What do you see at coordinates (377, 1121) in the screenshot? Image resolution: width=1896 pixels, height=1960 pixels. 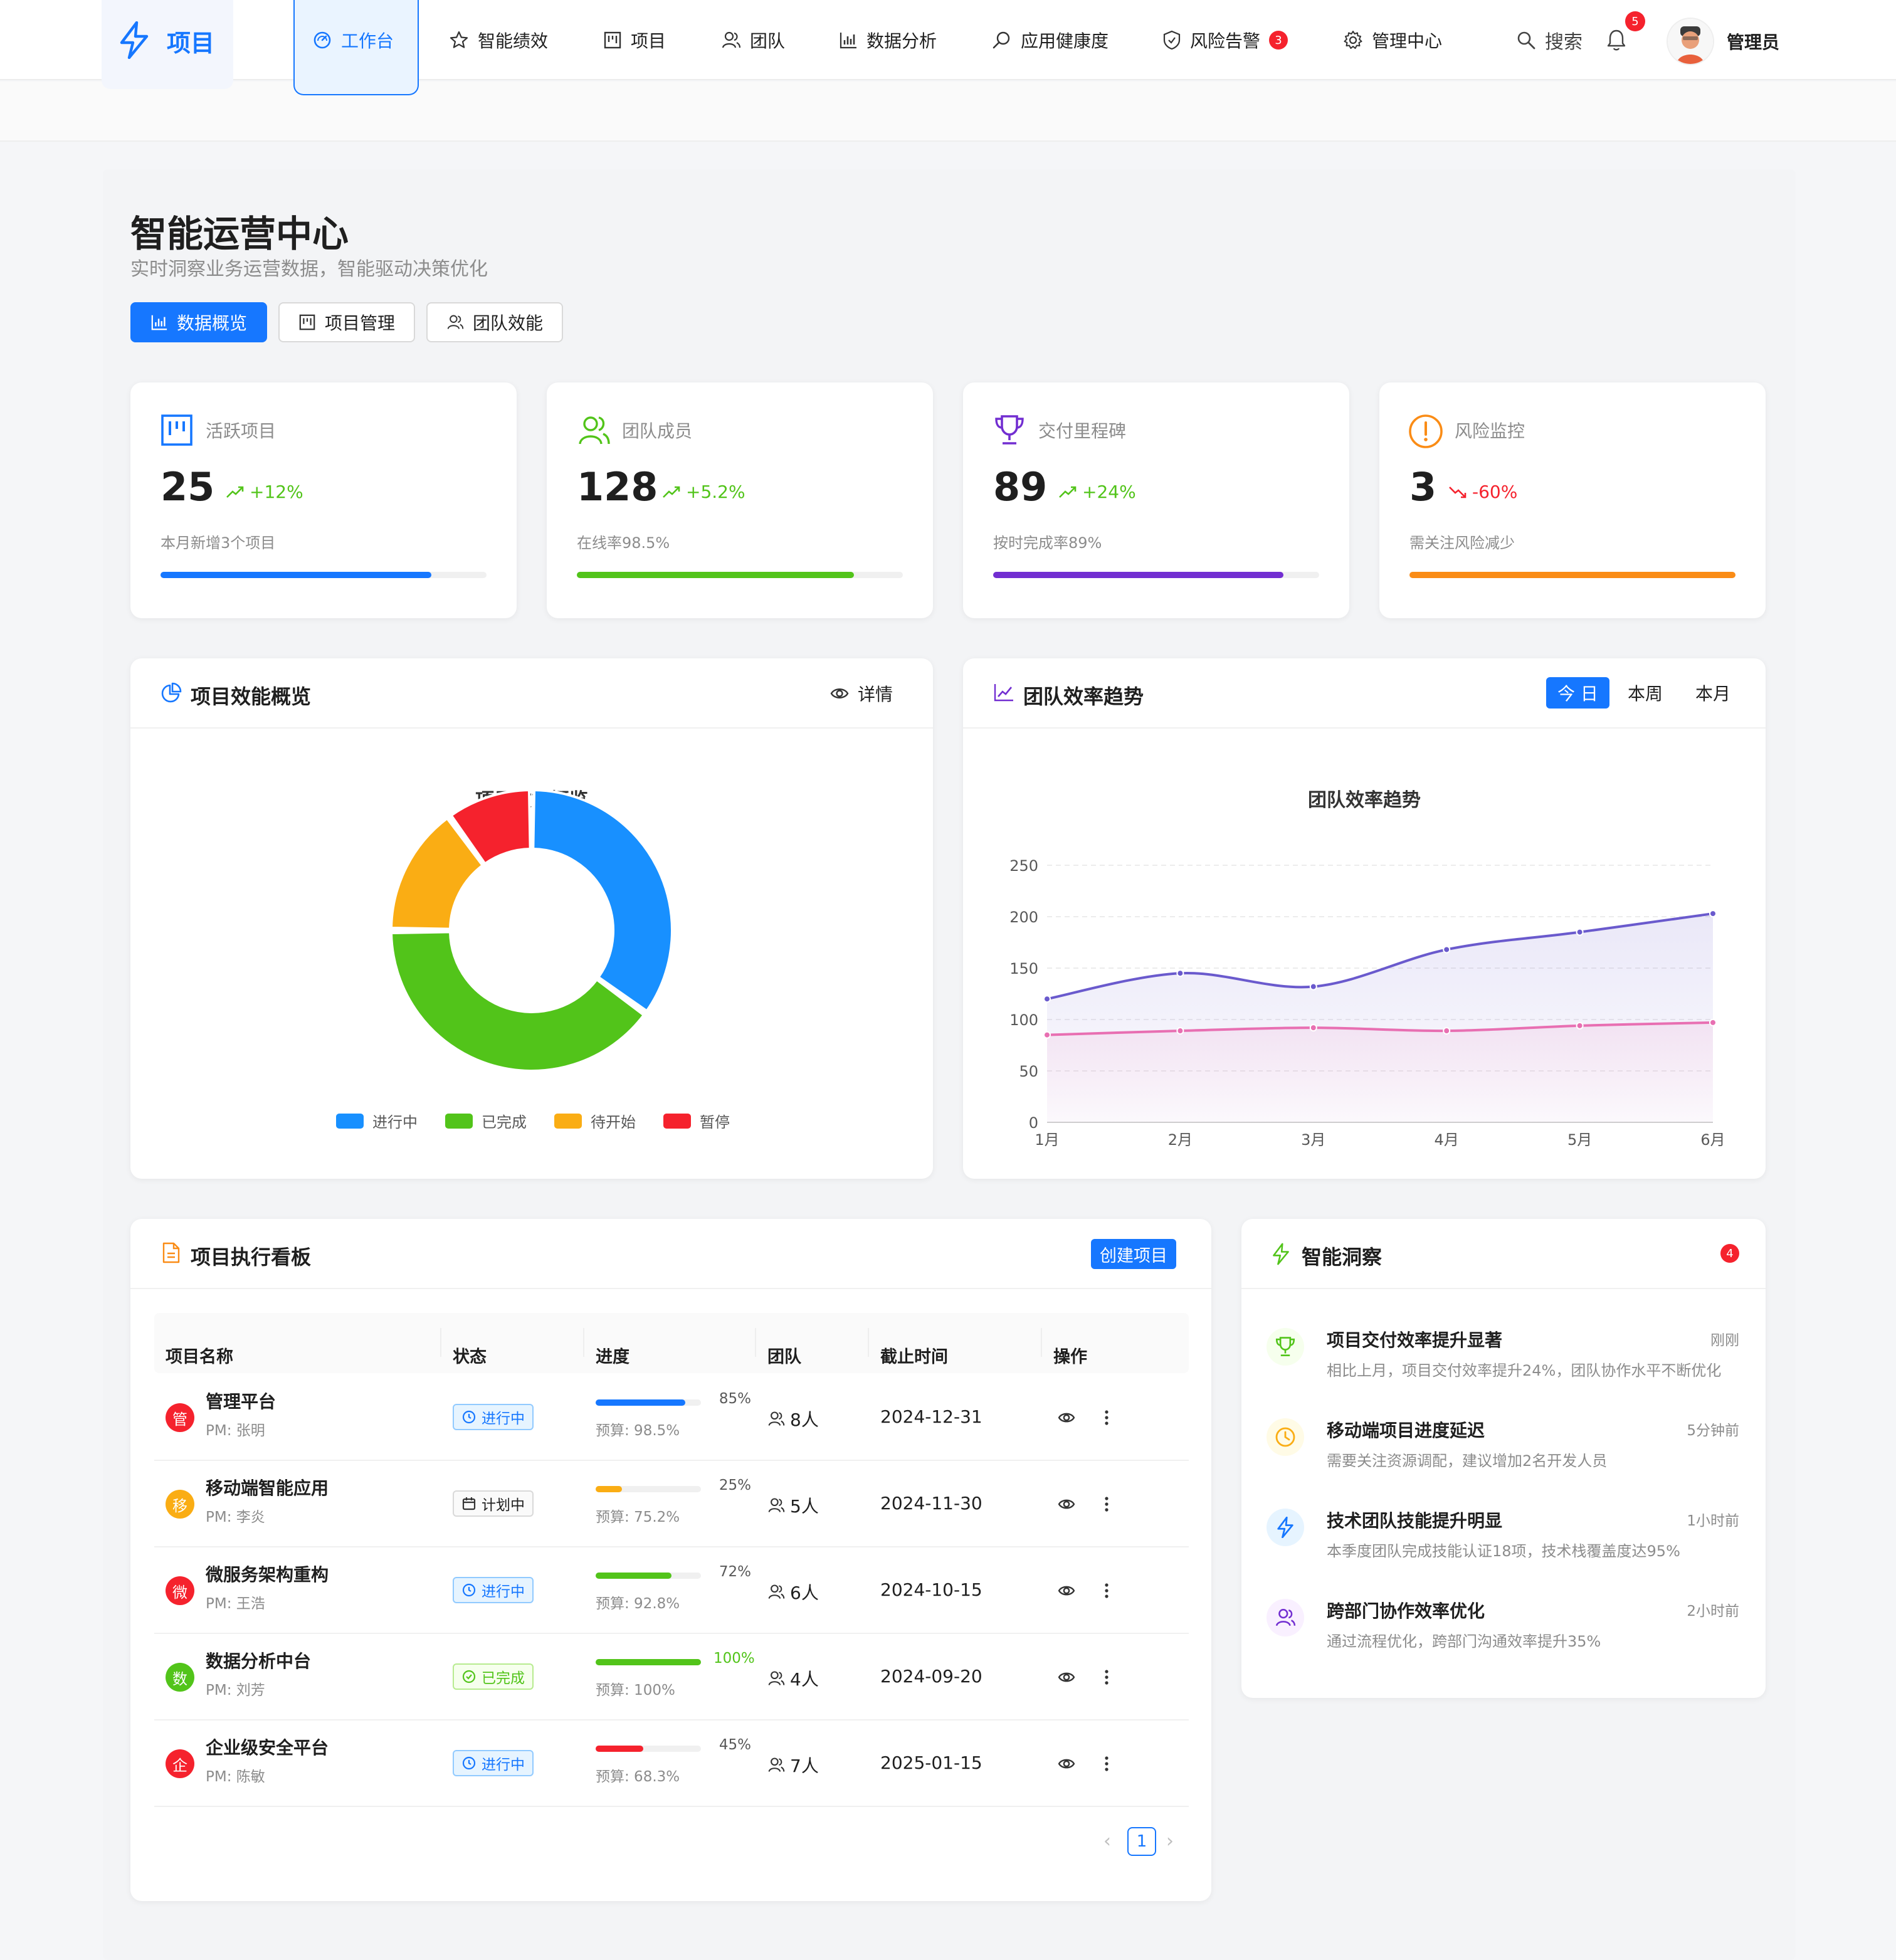 I see `legend-item: 进行中` at bounding box center [377, 1121].